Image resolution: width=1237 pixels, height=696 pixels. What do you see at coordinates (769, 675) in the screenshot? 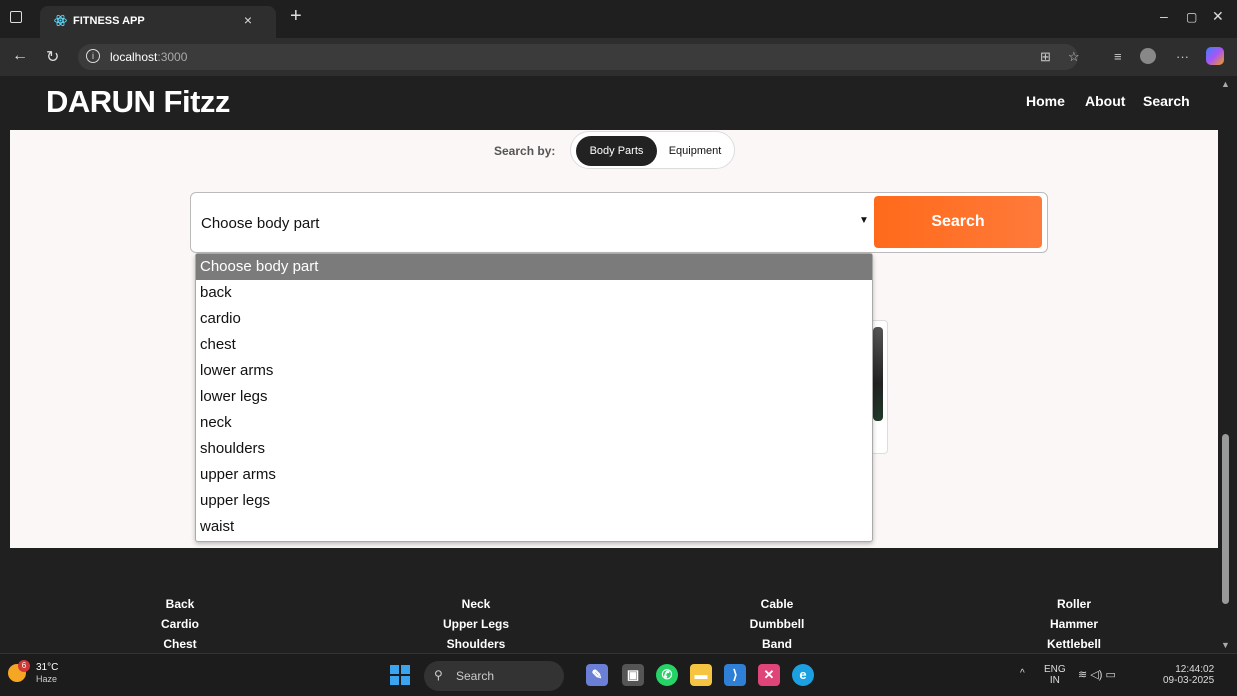
I see `xampp-icon: ✕` at bounding box center [769, 675].